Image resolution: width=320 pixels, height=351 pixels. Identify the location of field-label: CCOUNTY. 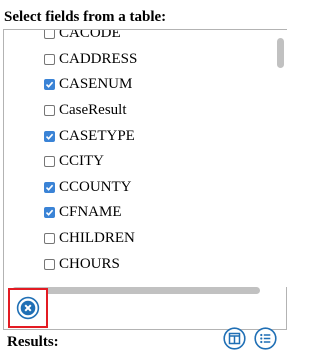
(95, 186).